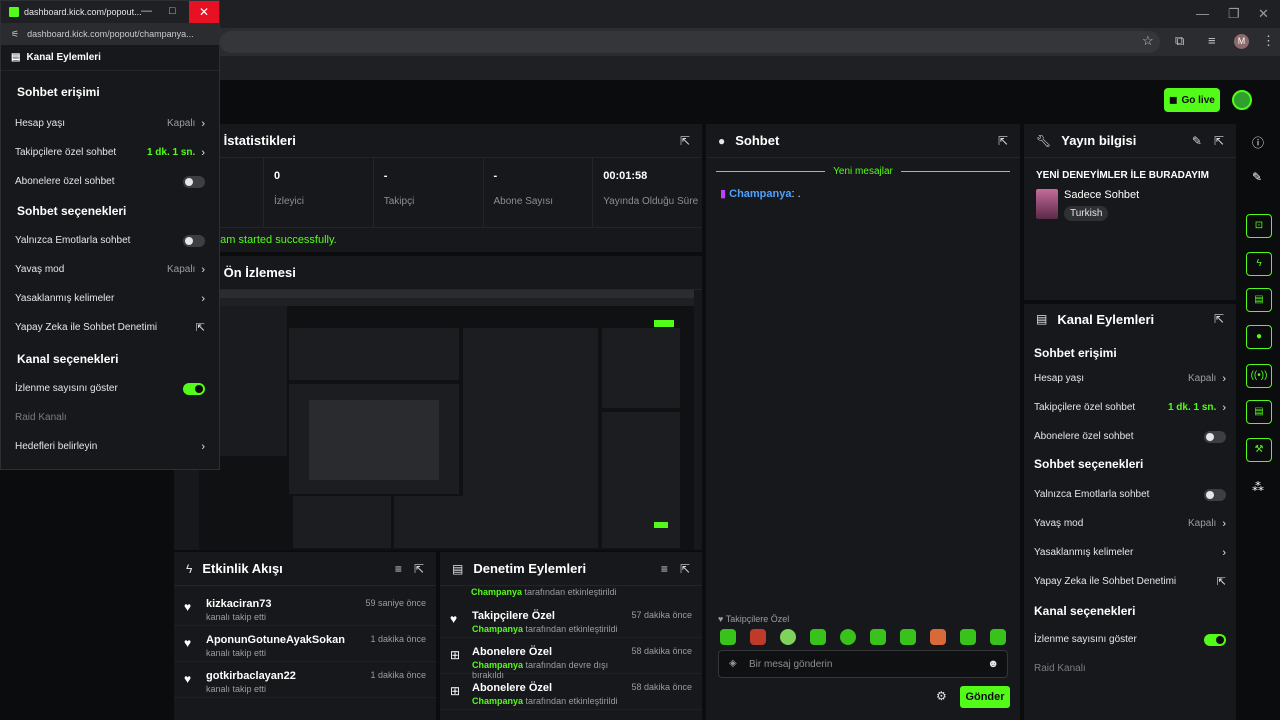 This screenshot has height=720, width=1280. Describe the element at coordinates (241, 140) in the screenshot. I see `stats-title: Yayın İstatistikleri` at that location.